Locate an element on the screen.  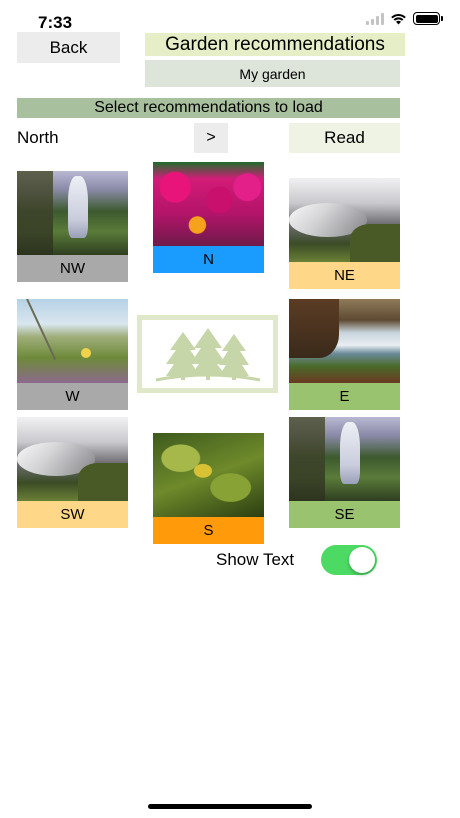
tile-ne: NE is located at coordinates (344, 233).